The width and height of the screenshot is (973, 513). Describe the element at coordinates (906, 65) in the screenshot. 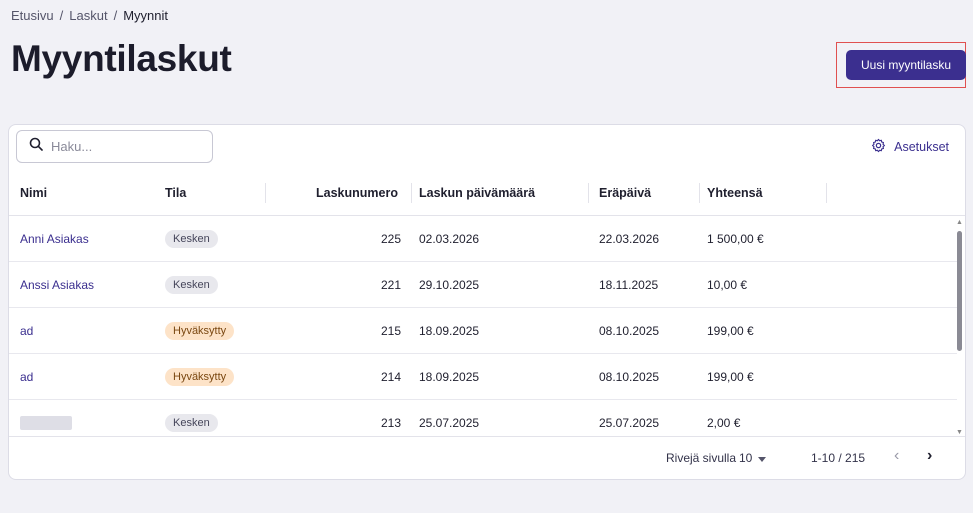

I see `new-sales-invoice-button: Uusi myyntilasku` at that location.